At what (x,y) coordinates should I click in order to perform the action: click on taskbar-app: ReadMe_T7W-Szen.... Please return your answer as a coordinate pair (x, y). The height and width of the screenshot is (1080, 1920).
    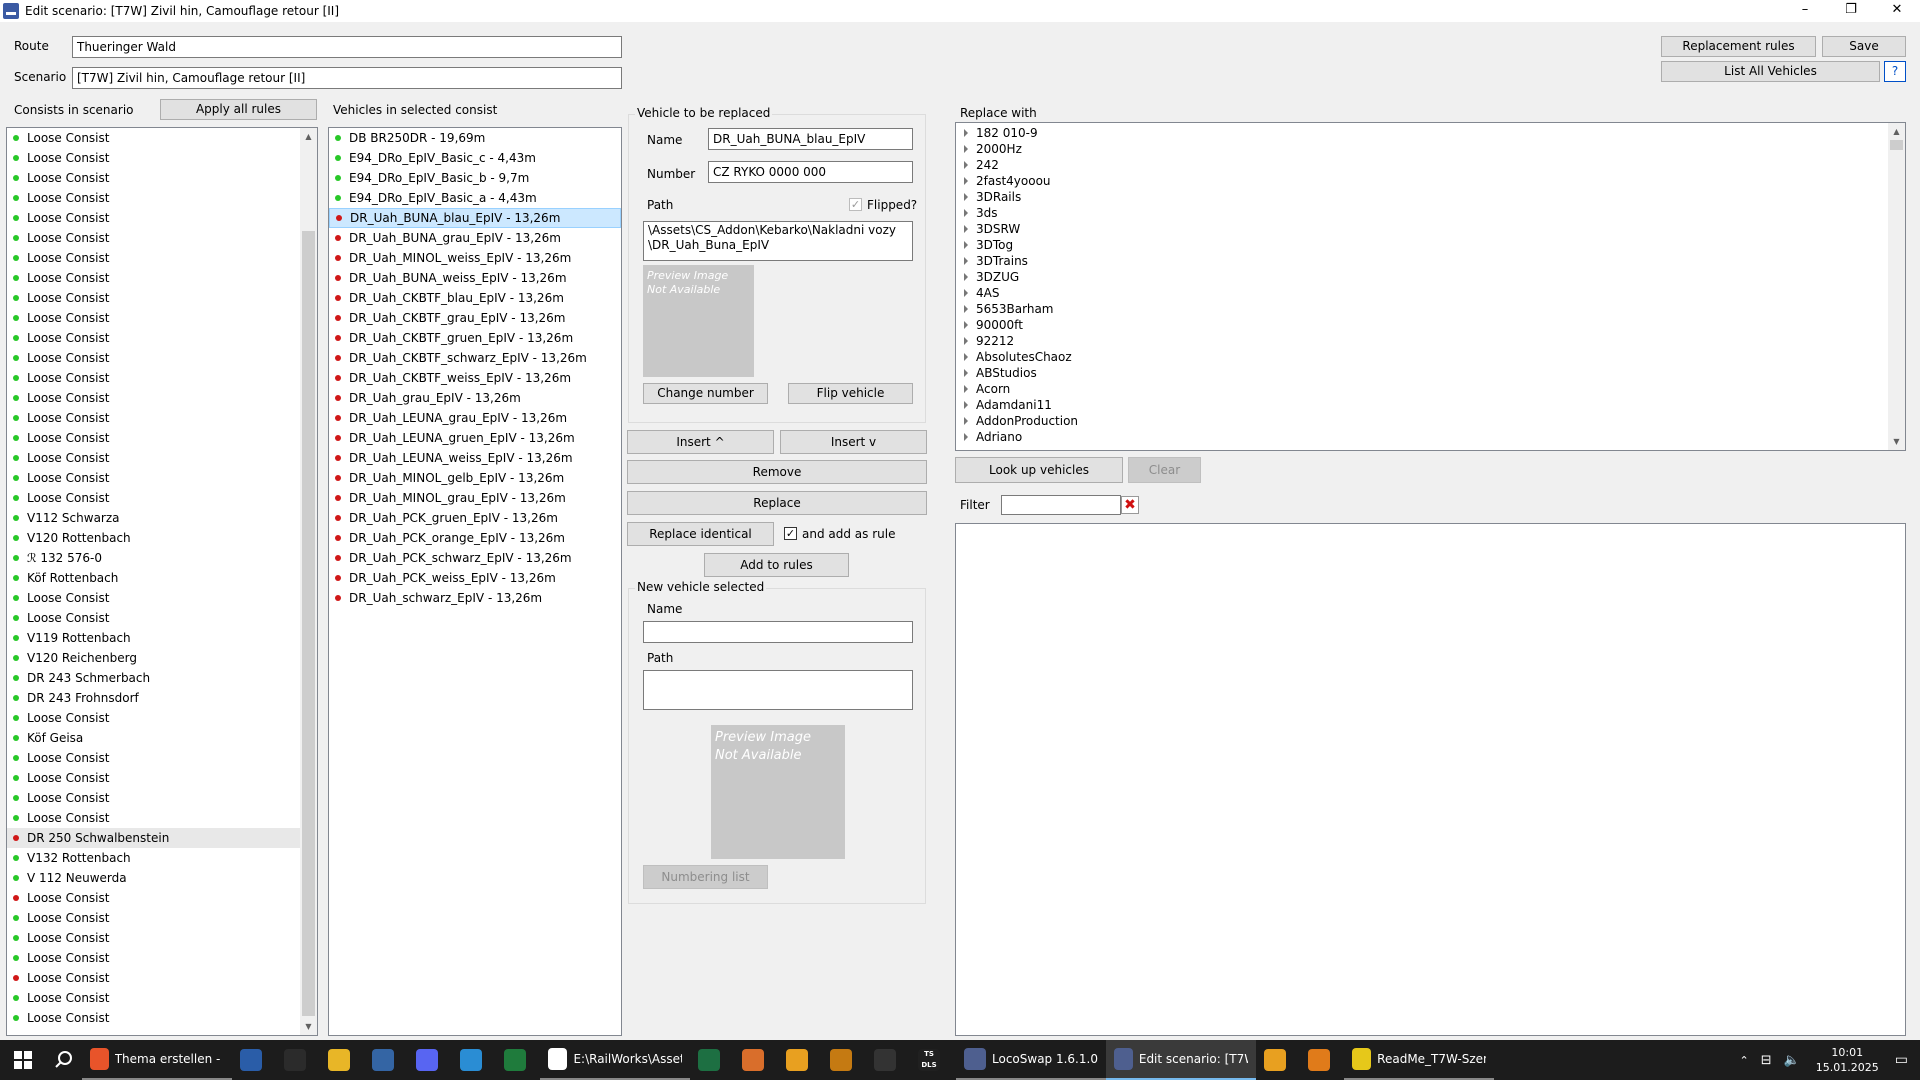
    Looking at the image, I should click on (1419, 1060).